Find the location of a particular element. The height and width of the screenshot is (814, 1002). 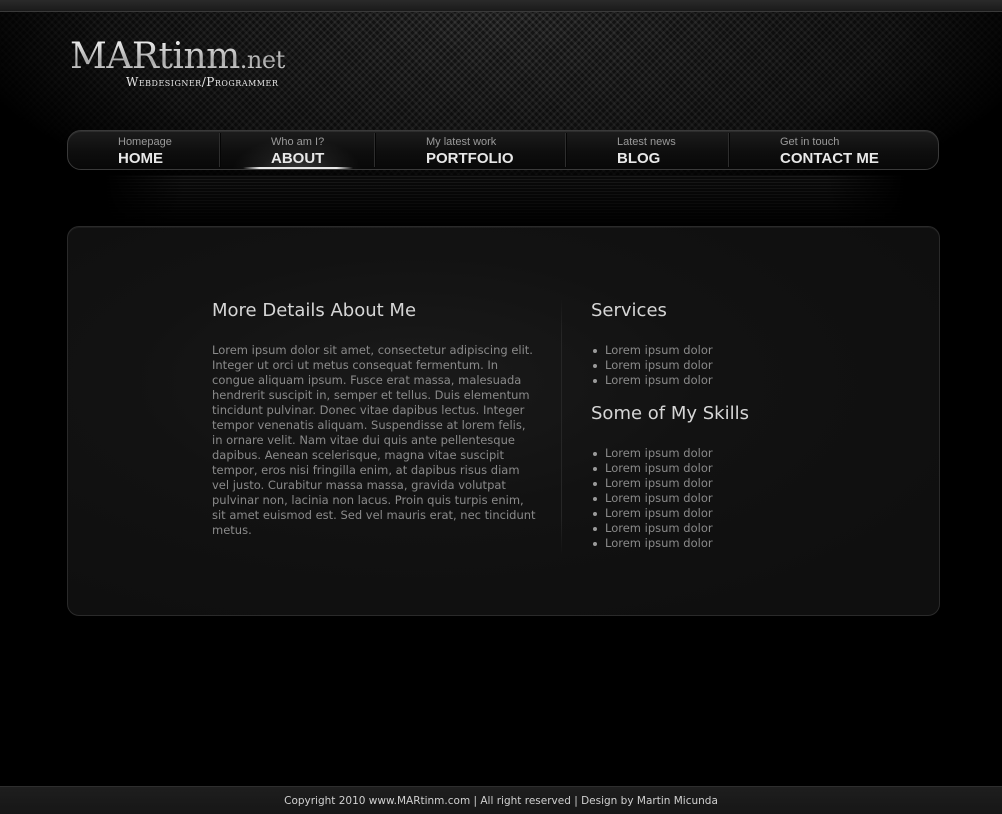

decorative-mesh-strip is located at coordinates (505, 200).